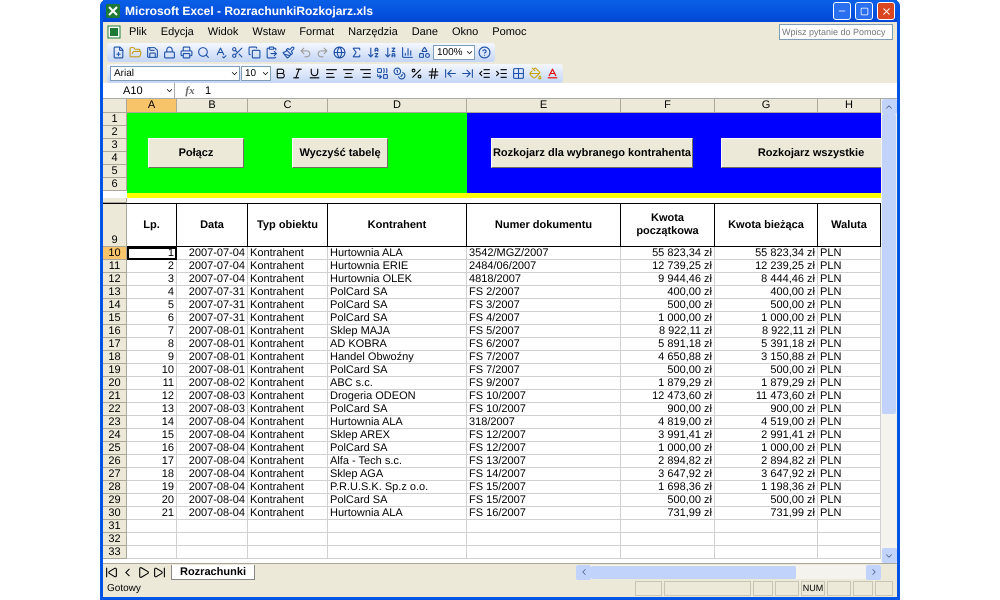  What do you see at coordinates (115, 171) in the screenshot?
I see `row-header: 5` at bounding box center [115, 171].